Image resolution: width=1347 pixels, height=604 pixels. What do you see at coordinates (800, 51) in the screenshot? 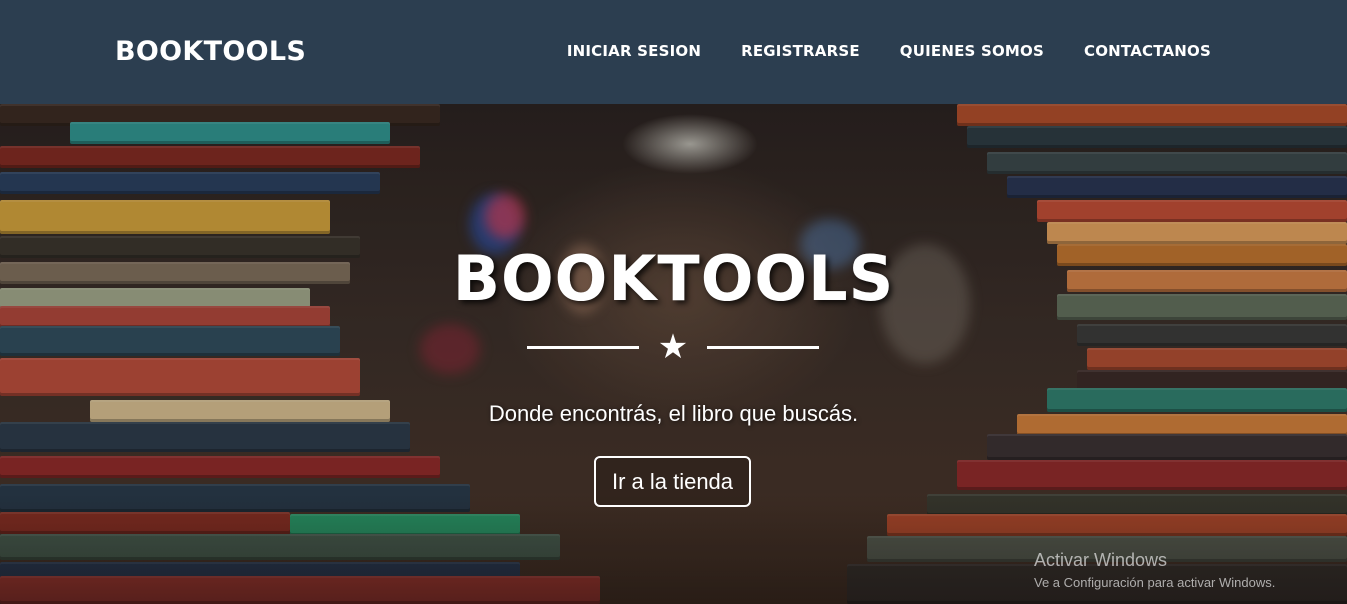
I see `nav-link-registrarse: REGISTRARSE` at bounding box center [800, 51].